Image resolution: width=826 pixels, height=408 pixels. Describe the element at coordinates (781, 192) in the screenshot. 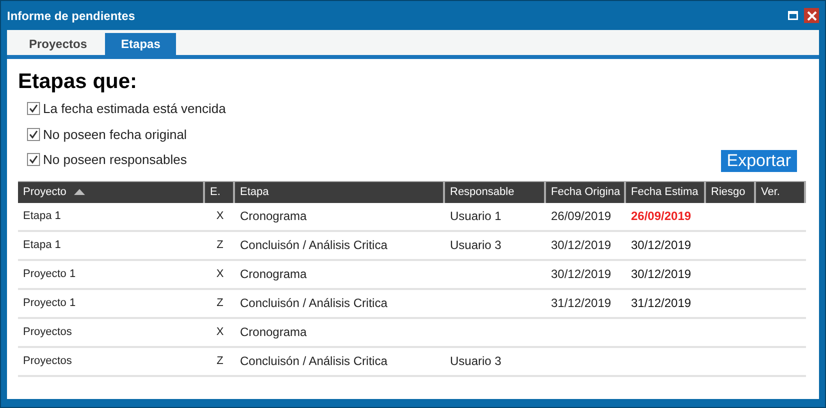

I see `column-header: Ver.` at that location.